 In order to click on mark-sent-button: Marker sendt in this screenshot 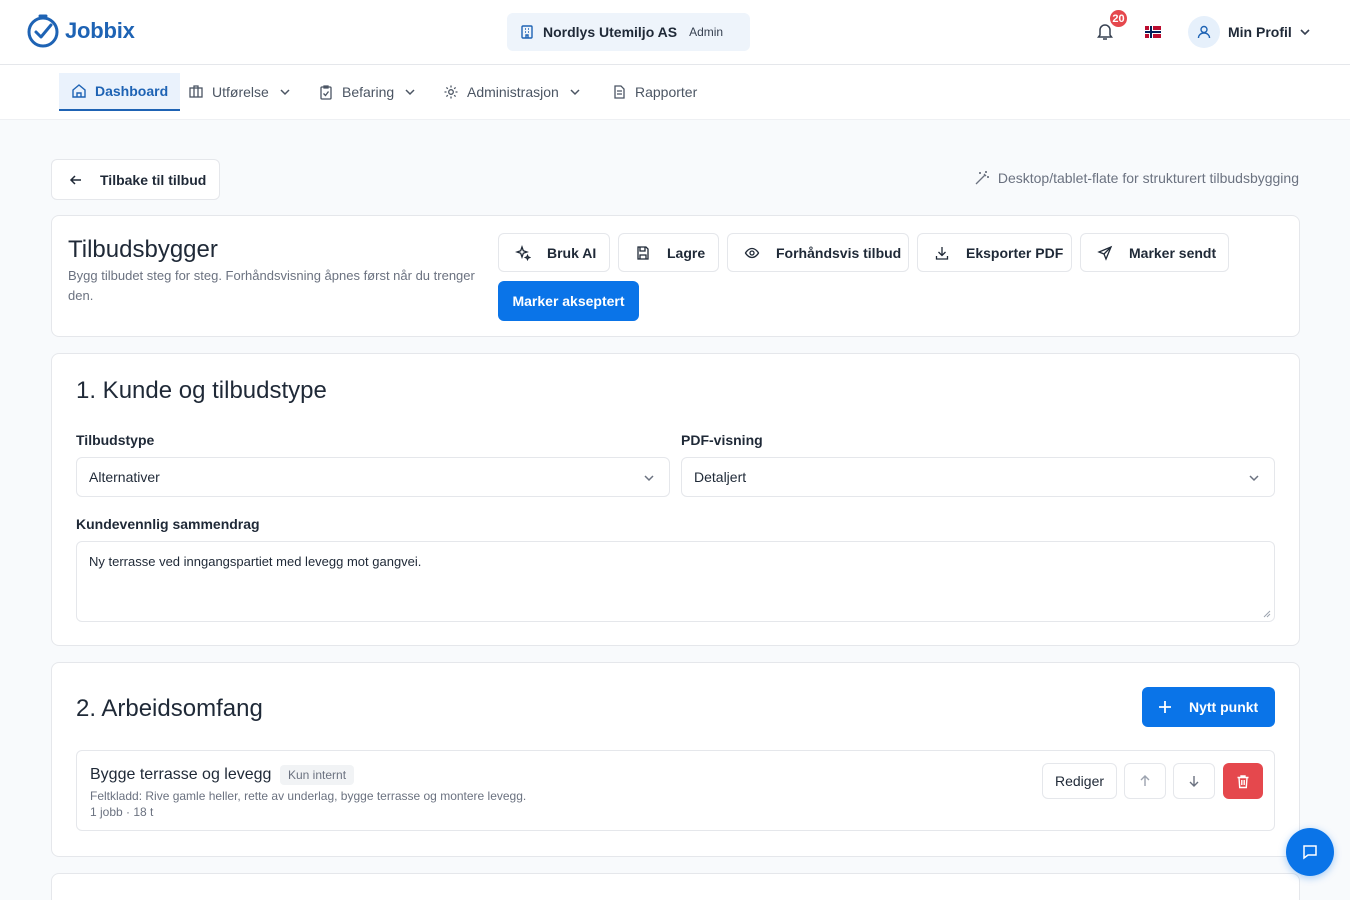, I will do `click(1154, 252)`.